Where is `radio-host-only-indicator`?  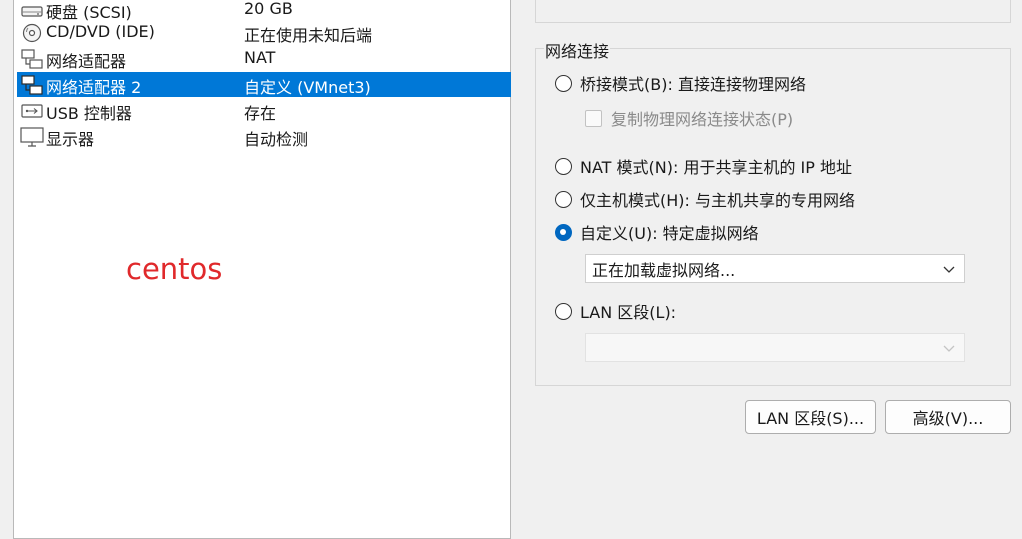 radio-host-only-indicator is located at coordinates (563, 199).